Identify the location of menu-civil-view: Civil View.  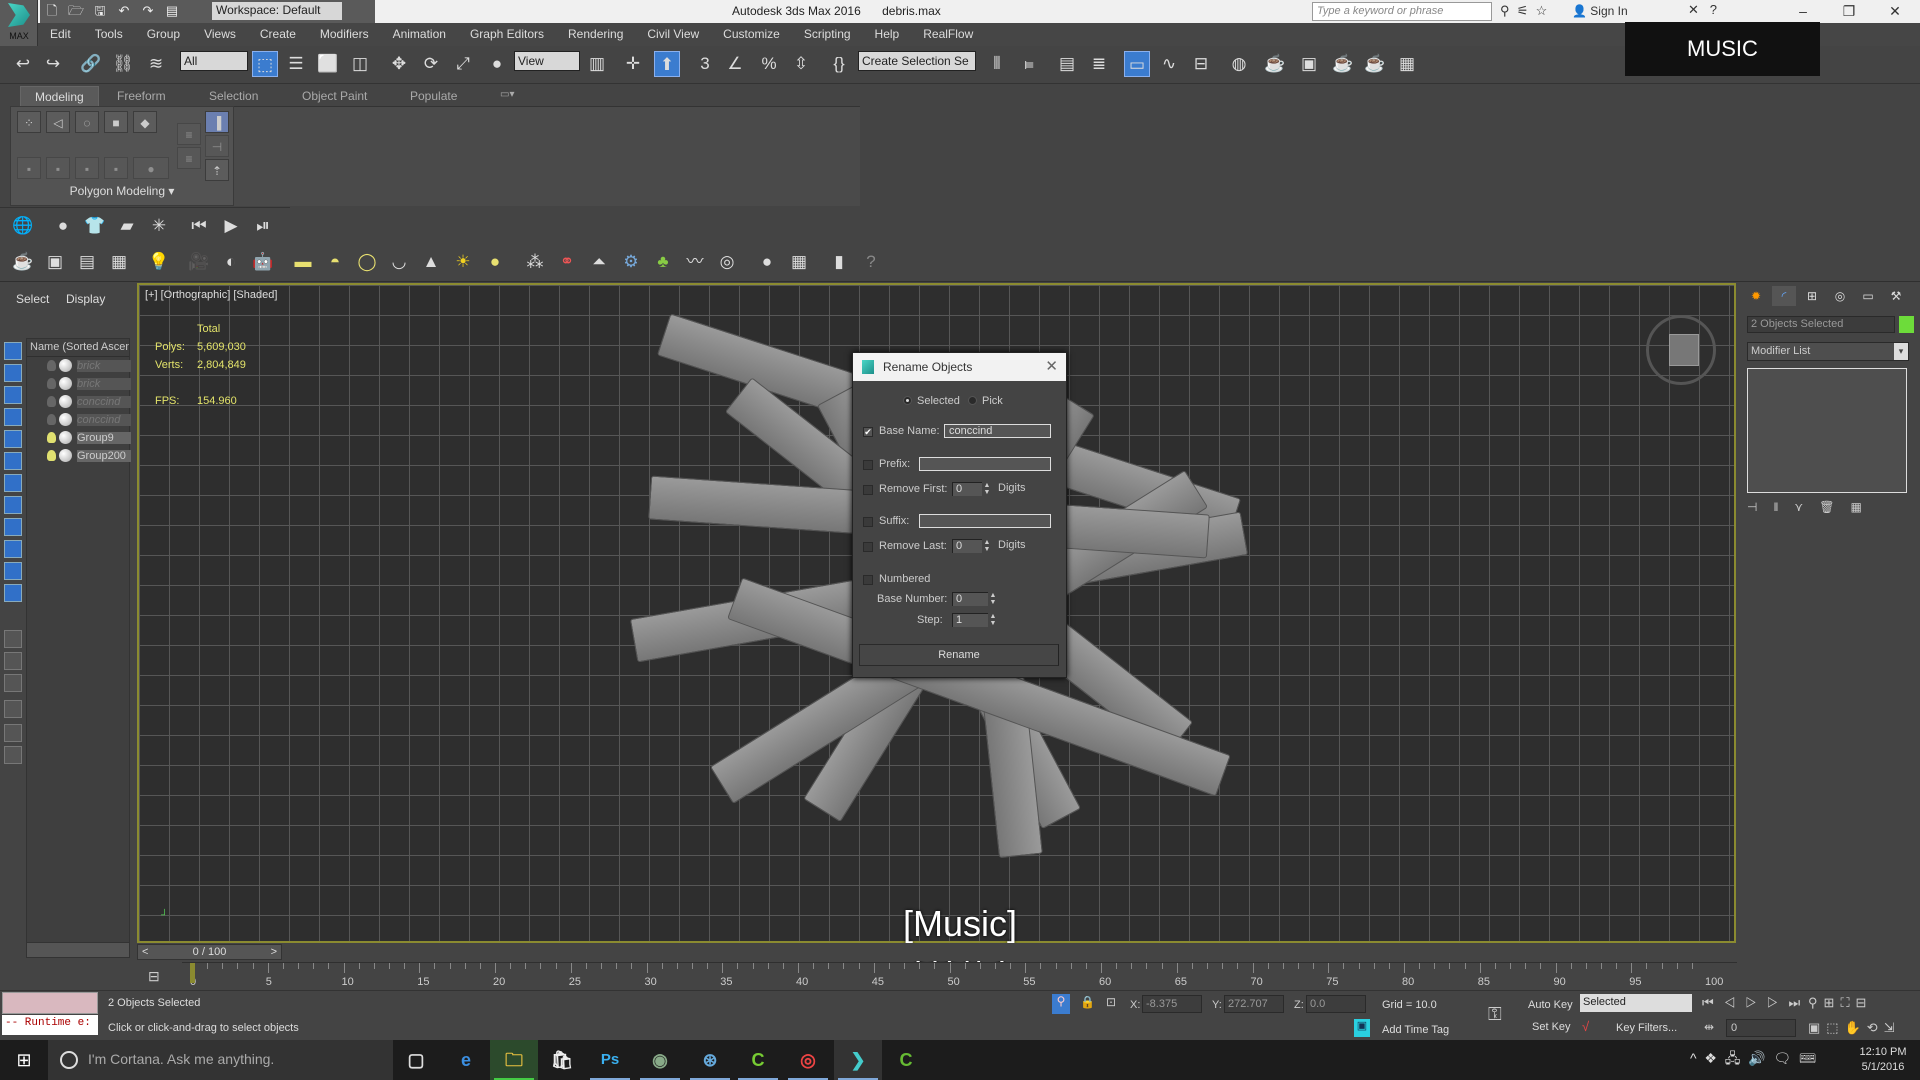
(673, 32).